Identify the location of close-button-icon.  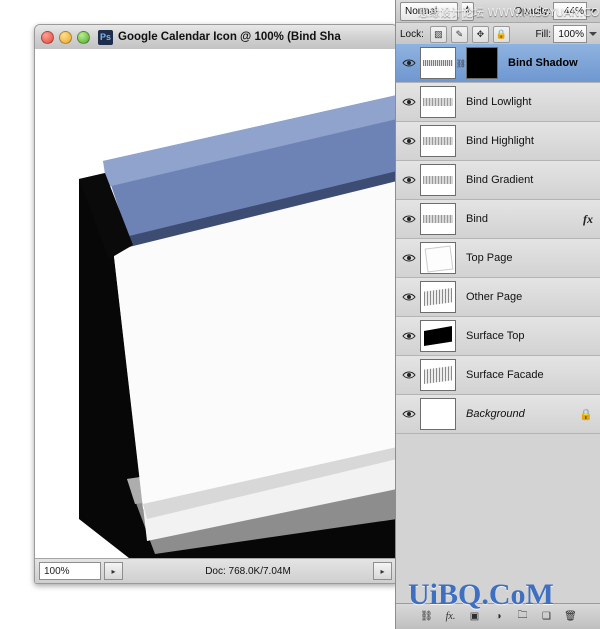
(47, 37).